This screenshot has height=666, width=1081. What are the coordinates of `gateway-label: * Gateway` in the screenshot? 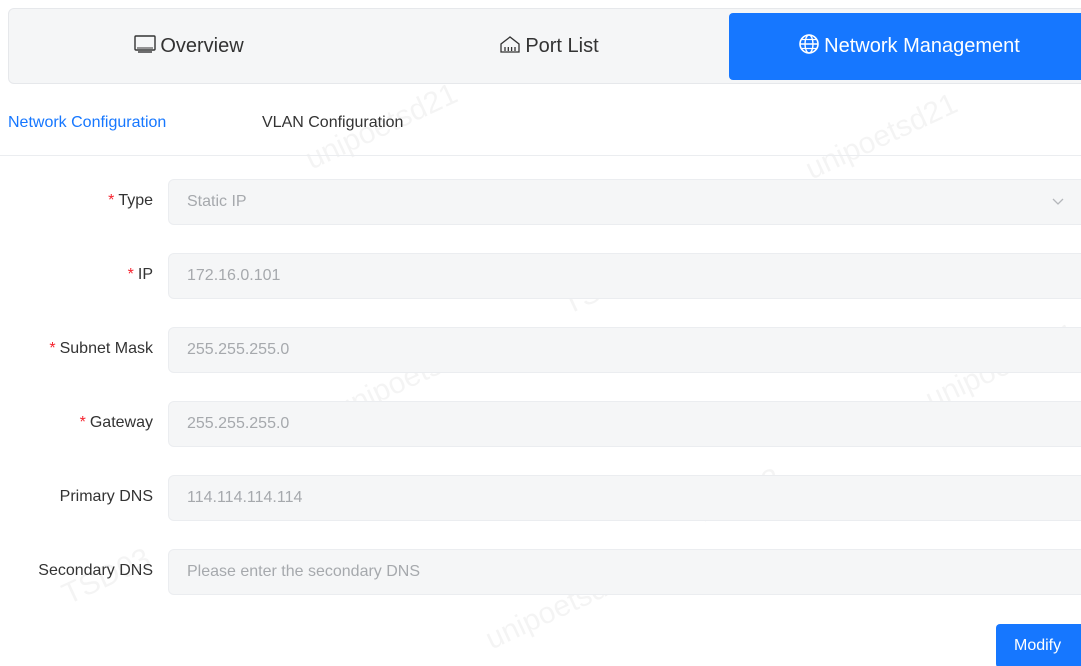 It's located at (116, 422).